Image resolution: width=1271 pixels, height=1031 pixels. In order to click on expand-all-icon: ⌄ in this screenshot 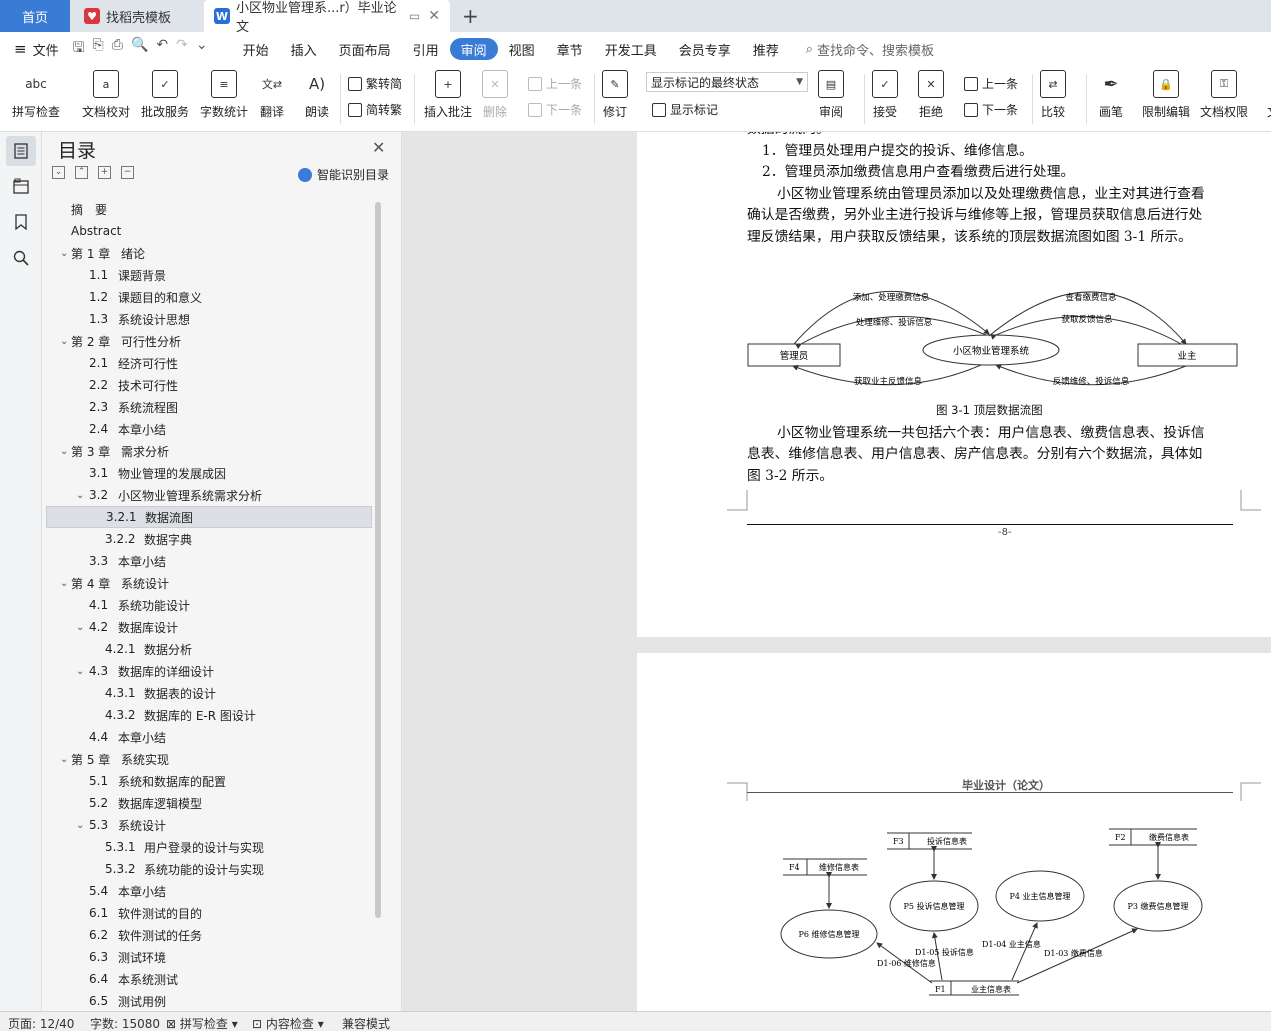, I will do `click(58, 172)`.